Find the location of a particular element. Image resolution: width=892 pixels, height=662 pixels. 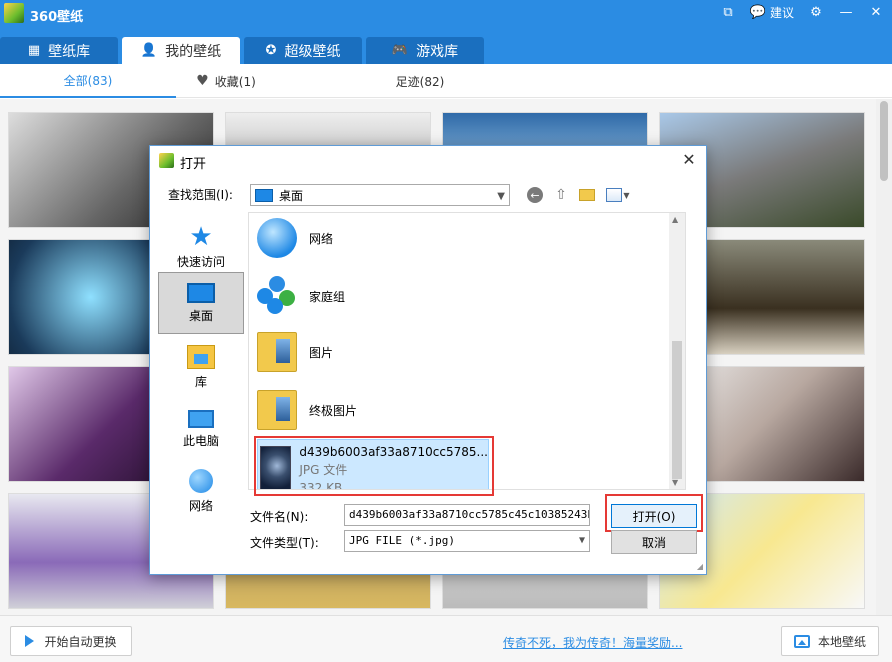

tab-label: 壁纸库 is located at coordinates (69, 51).